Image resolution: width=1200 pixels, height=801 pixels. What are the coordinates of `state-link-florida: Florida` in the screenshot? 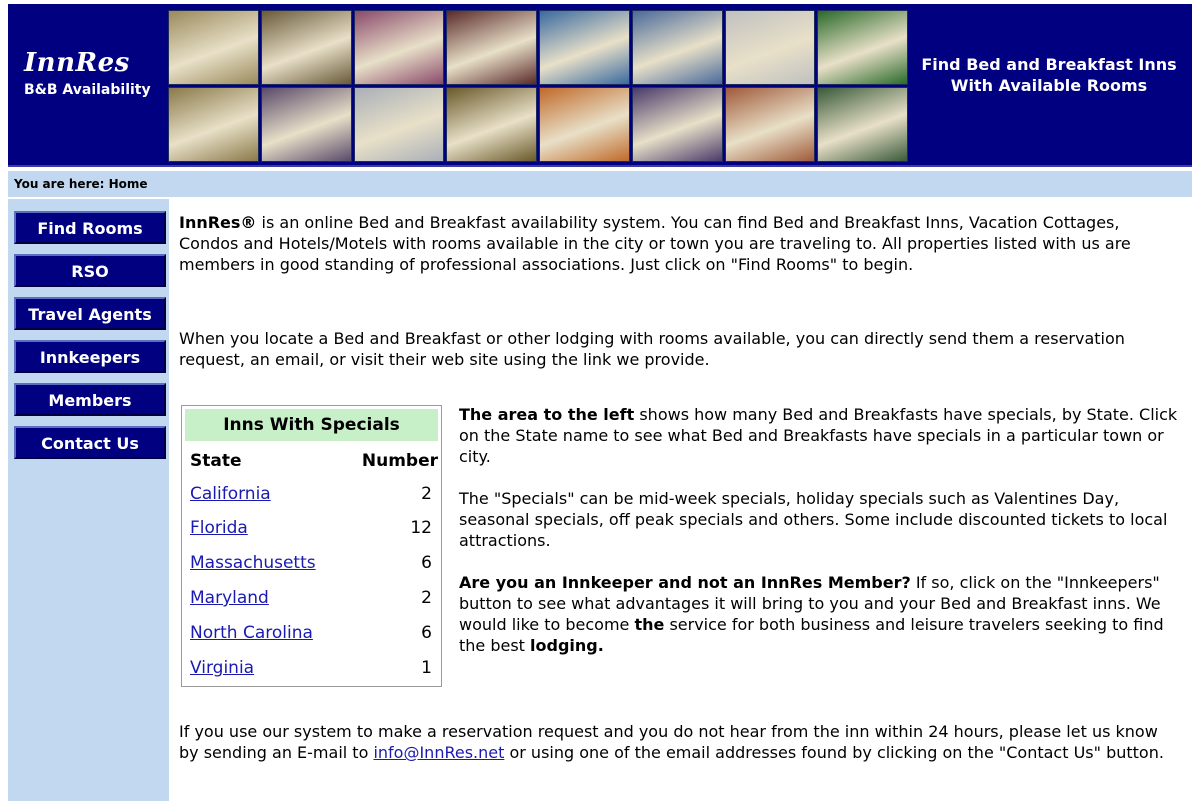 It's located at (219, 528).